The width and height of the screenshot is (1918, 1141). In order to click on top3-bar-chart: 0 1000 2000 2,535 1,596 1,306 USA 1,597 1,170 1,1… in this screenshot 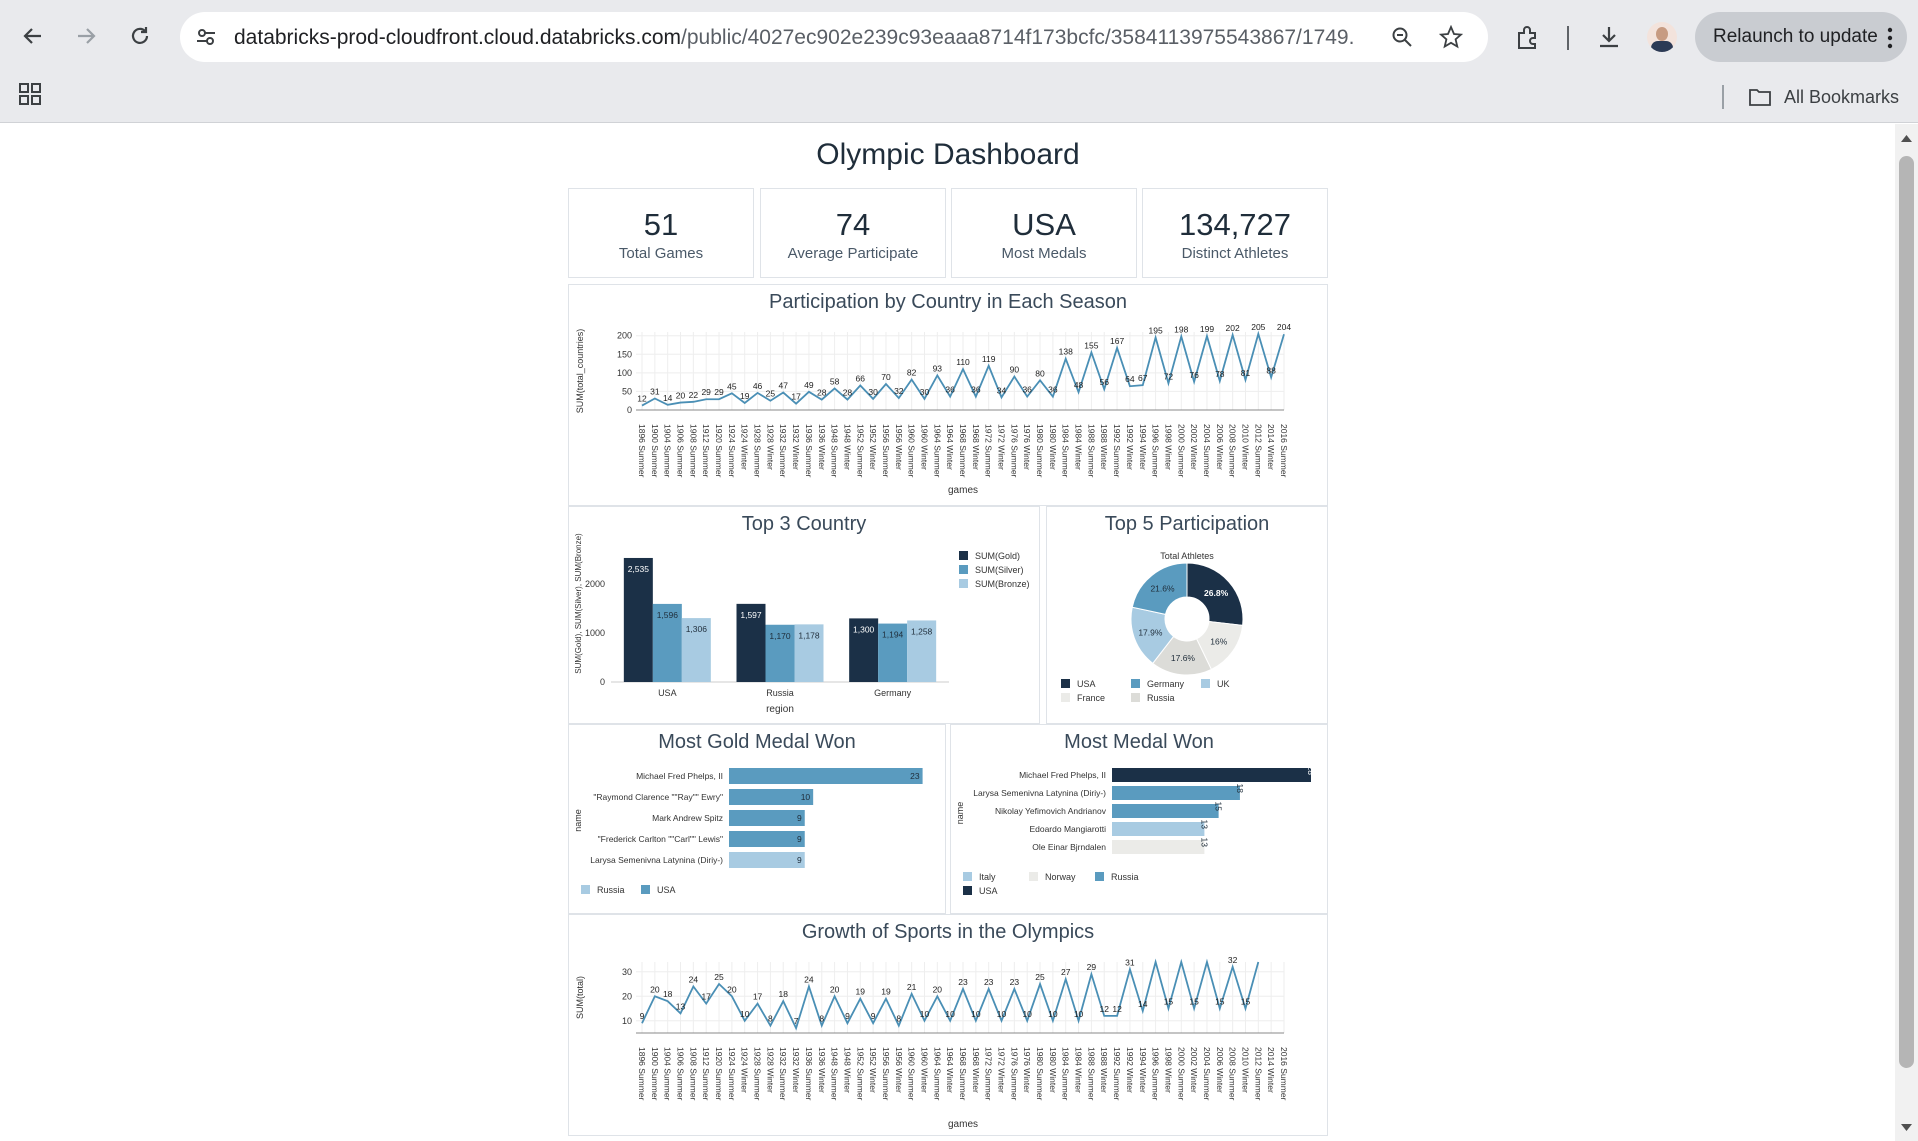, I will do `click(802, 624)`.